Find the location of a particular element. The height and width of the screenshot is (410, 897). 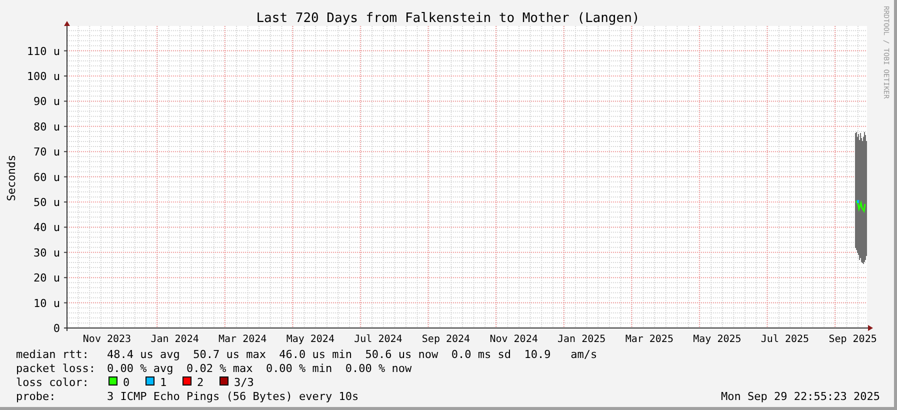

x-axis-label: Nov 2023 is located at coordinates (107, 339).